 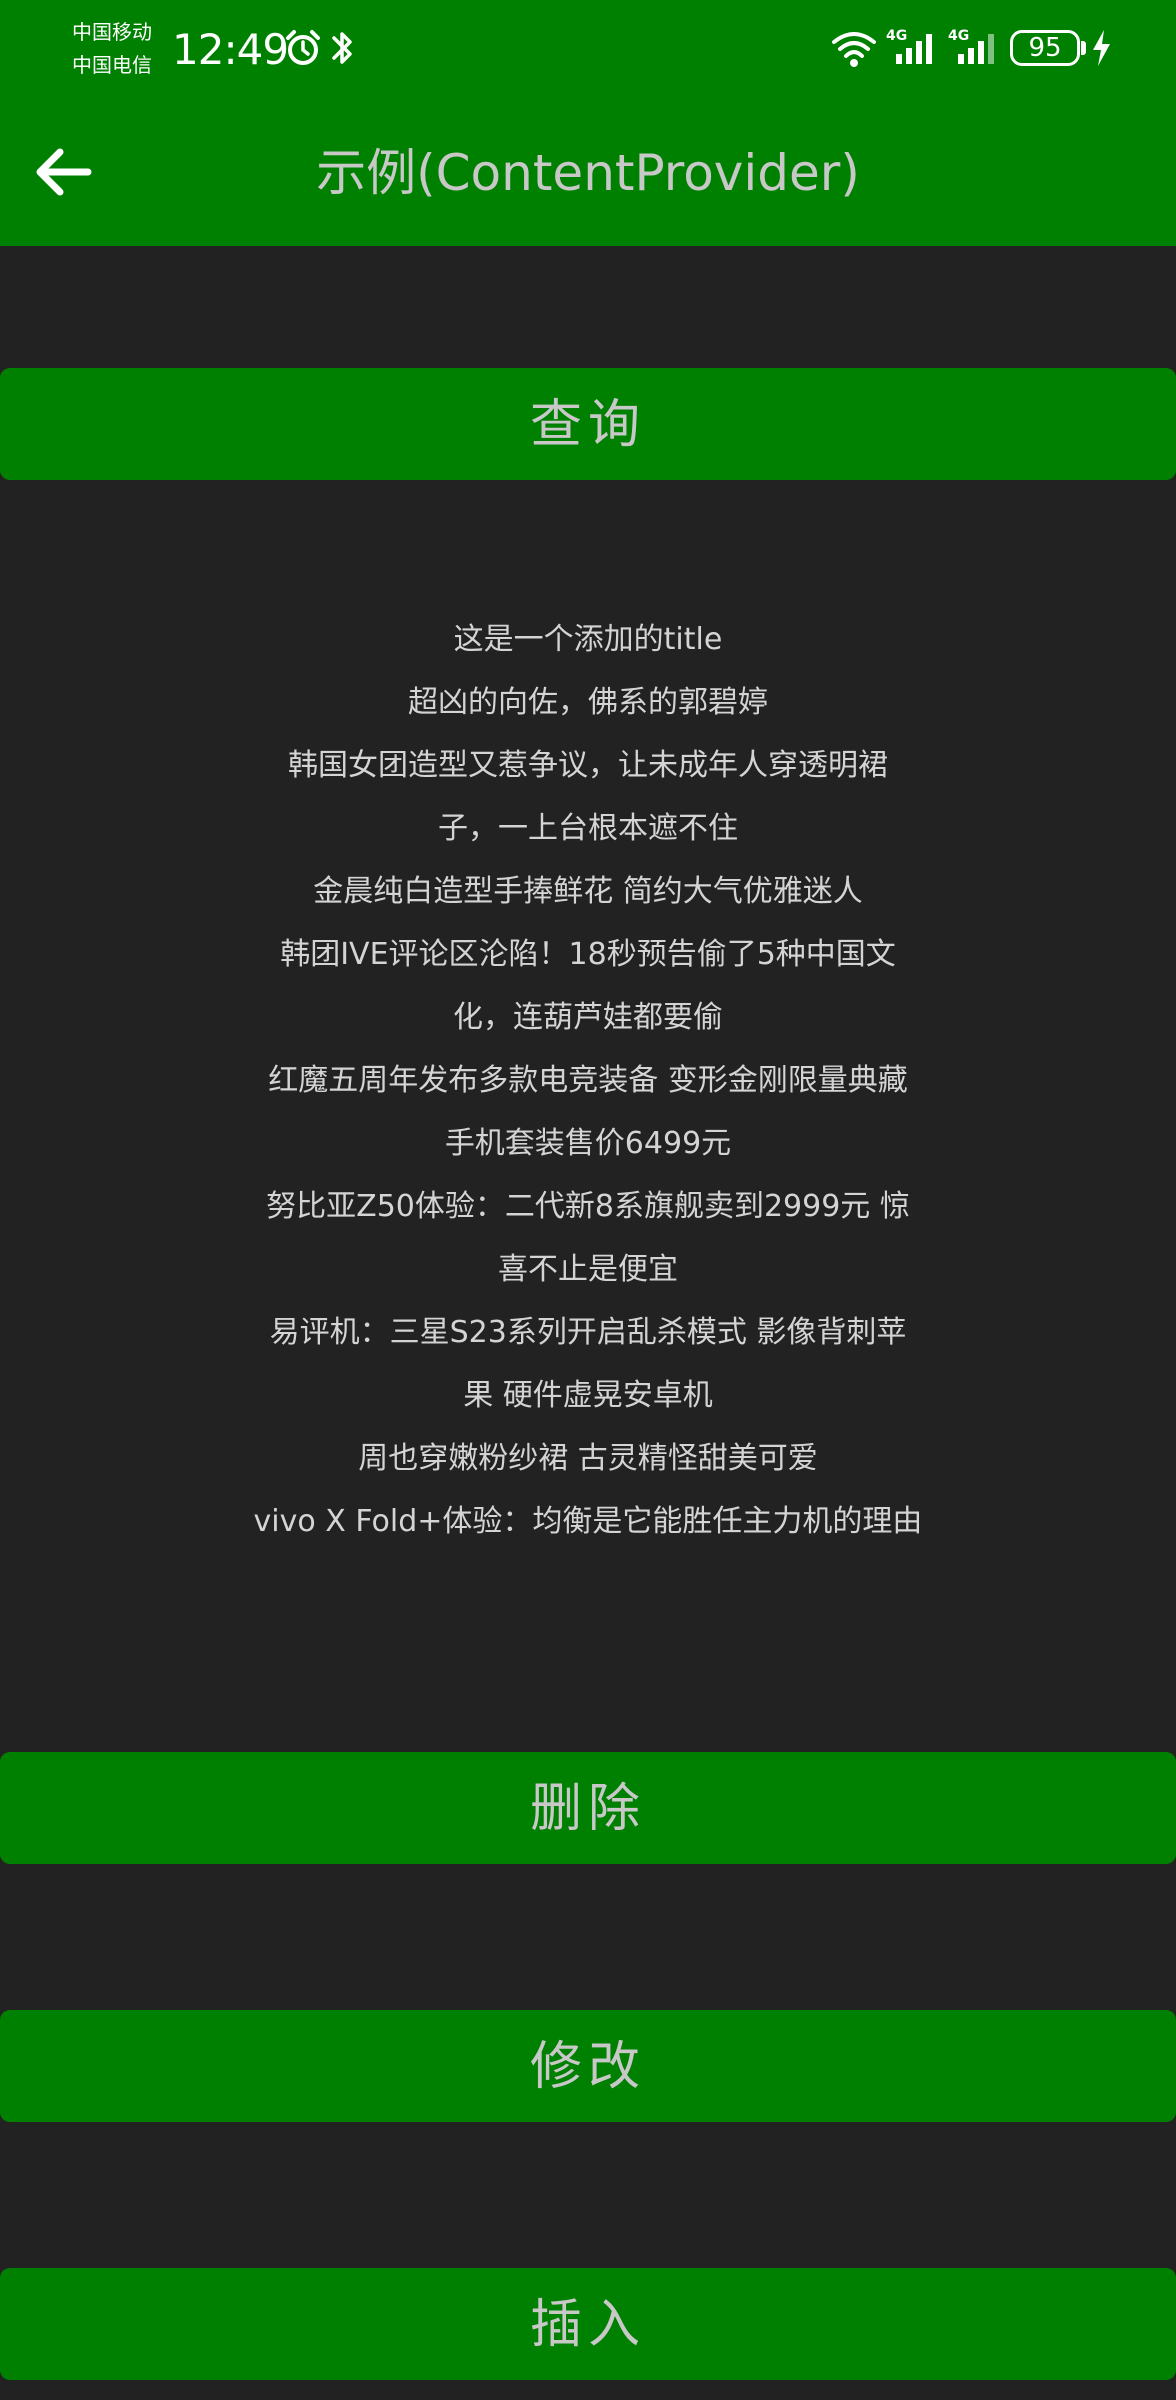 What do you see at coordinates (588, 639) in the screenshot?
I see `result-line: 这是一个添加的title` at bounding box center [588, 639].